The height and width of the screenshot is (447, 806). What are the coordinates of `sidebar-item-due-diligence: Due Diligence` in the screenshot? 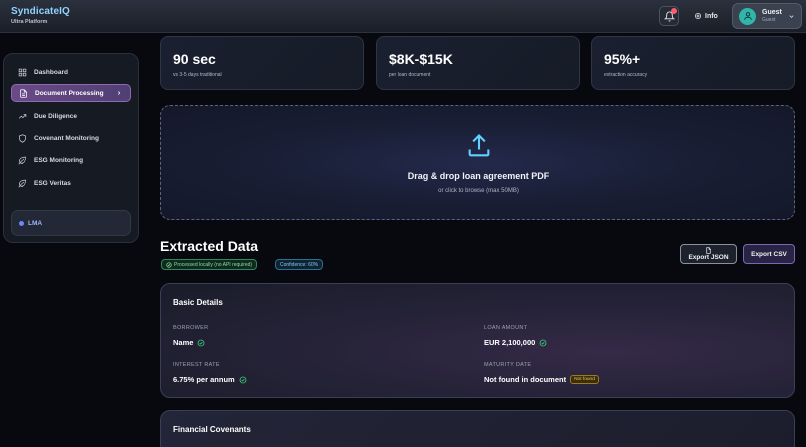 It's located at (71, 116).